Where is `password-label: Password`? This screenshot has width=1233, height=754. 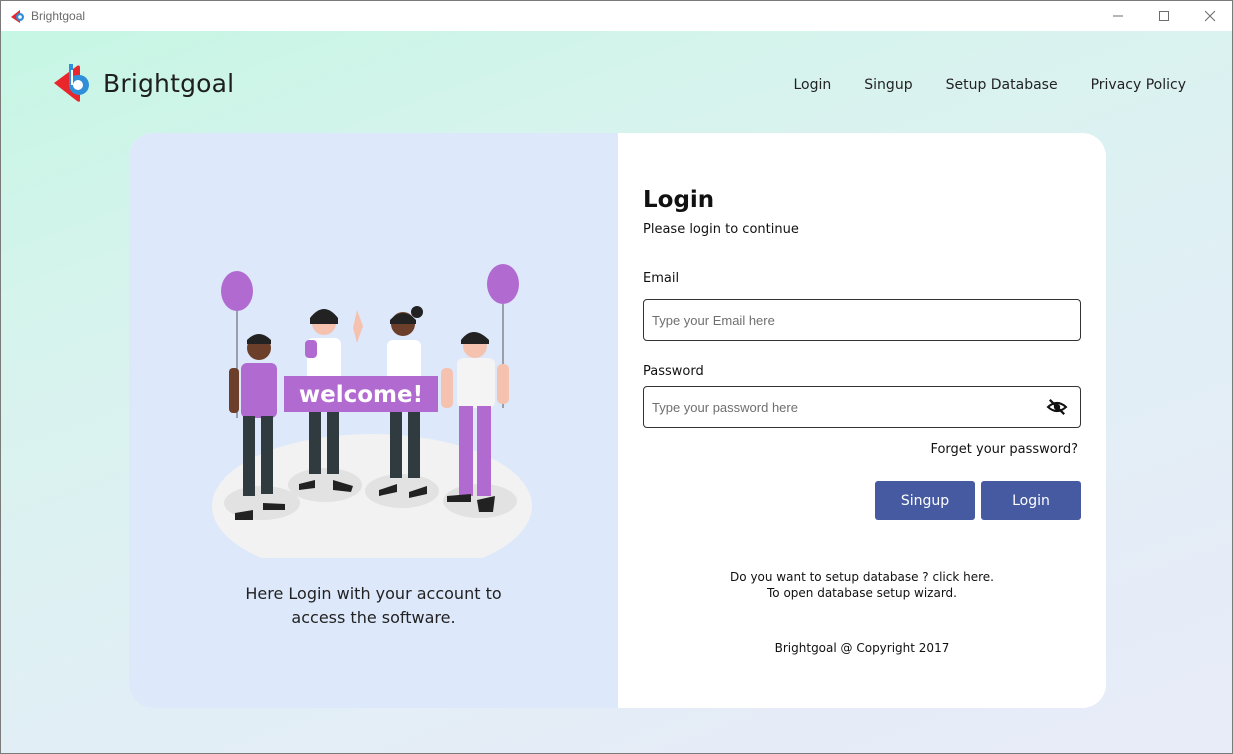 password-label: Password is located at coordinates (673, 371).